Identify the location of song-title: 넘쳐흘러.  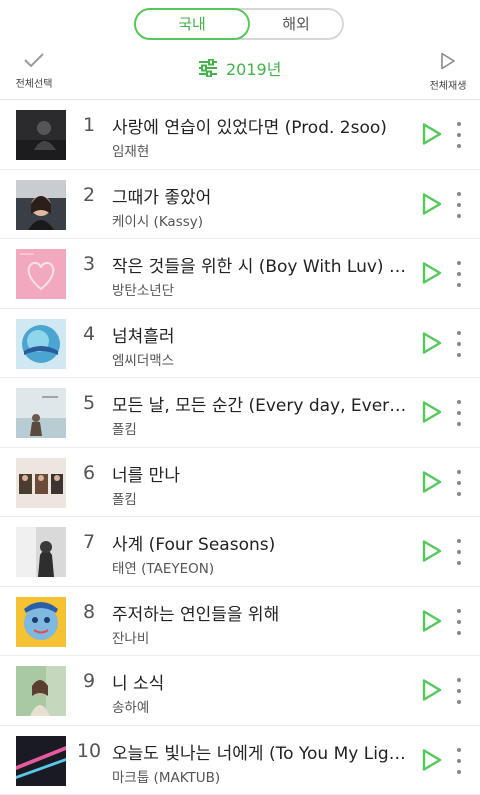
(261, 334).